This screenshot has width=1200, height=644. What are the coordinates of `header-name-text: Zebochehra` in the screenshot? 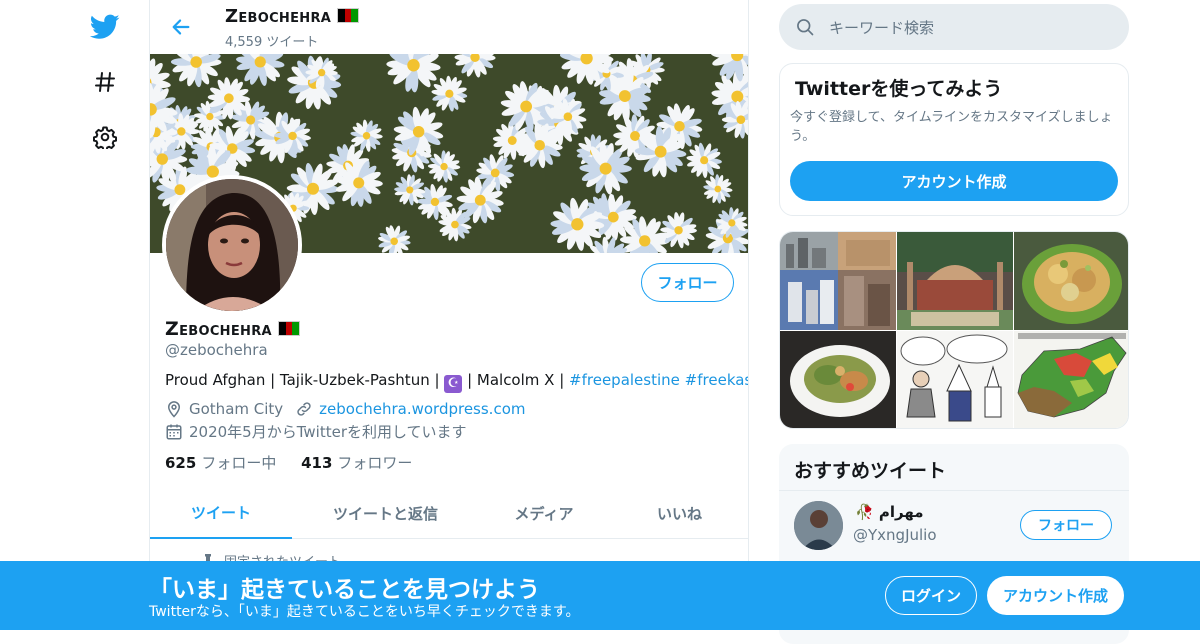 It's located at (278, 16).